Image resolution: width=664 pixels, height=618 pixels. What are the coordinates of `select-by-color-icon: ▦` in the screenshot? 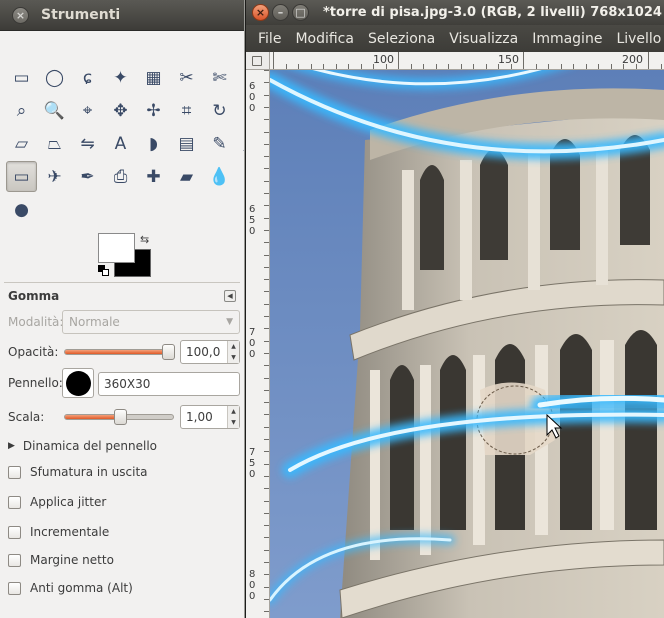 It's located at (153, 77).